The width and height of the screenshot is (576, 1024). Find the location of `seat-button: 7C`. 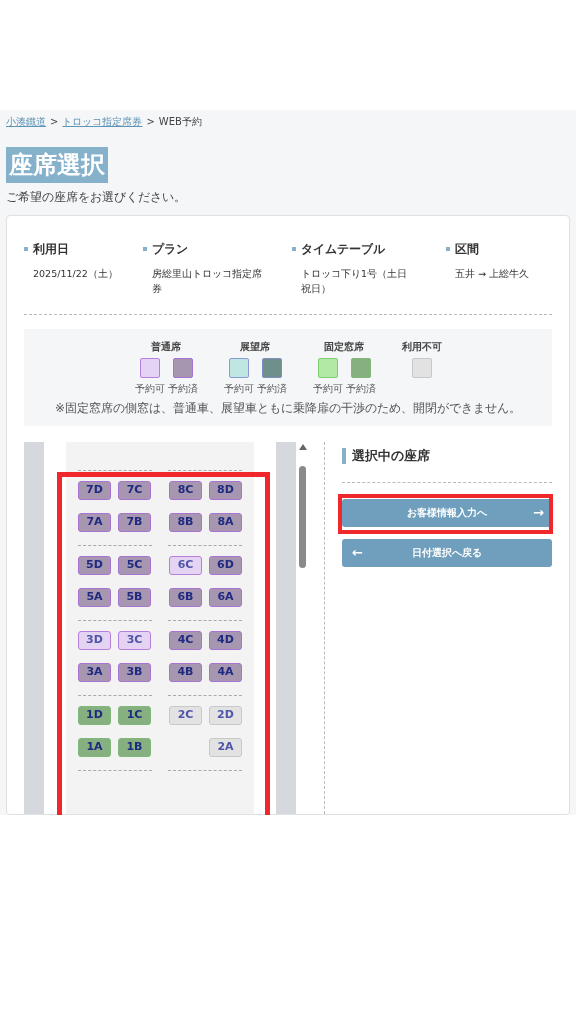

seat-button: 7C is located at coordinates (134, 490).